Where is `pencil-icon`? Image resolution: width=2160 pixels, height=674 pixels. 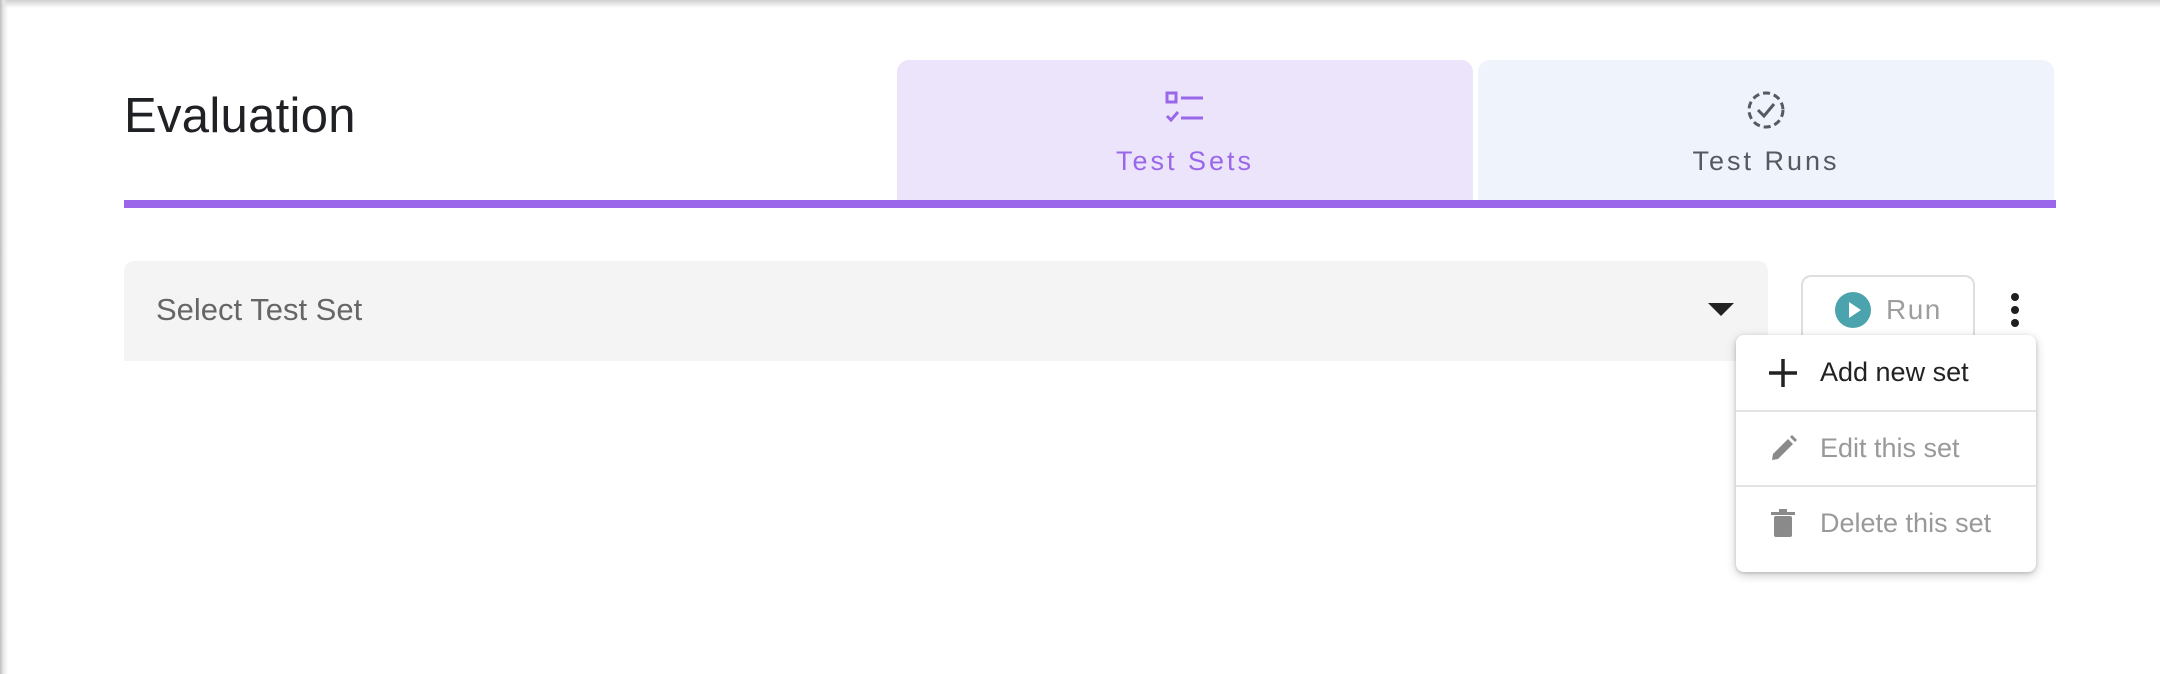 pencil-icon is located at coordinates (1784, 447).